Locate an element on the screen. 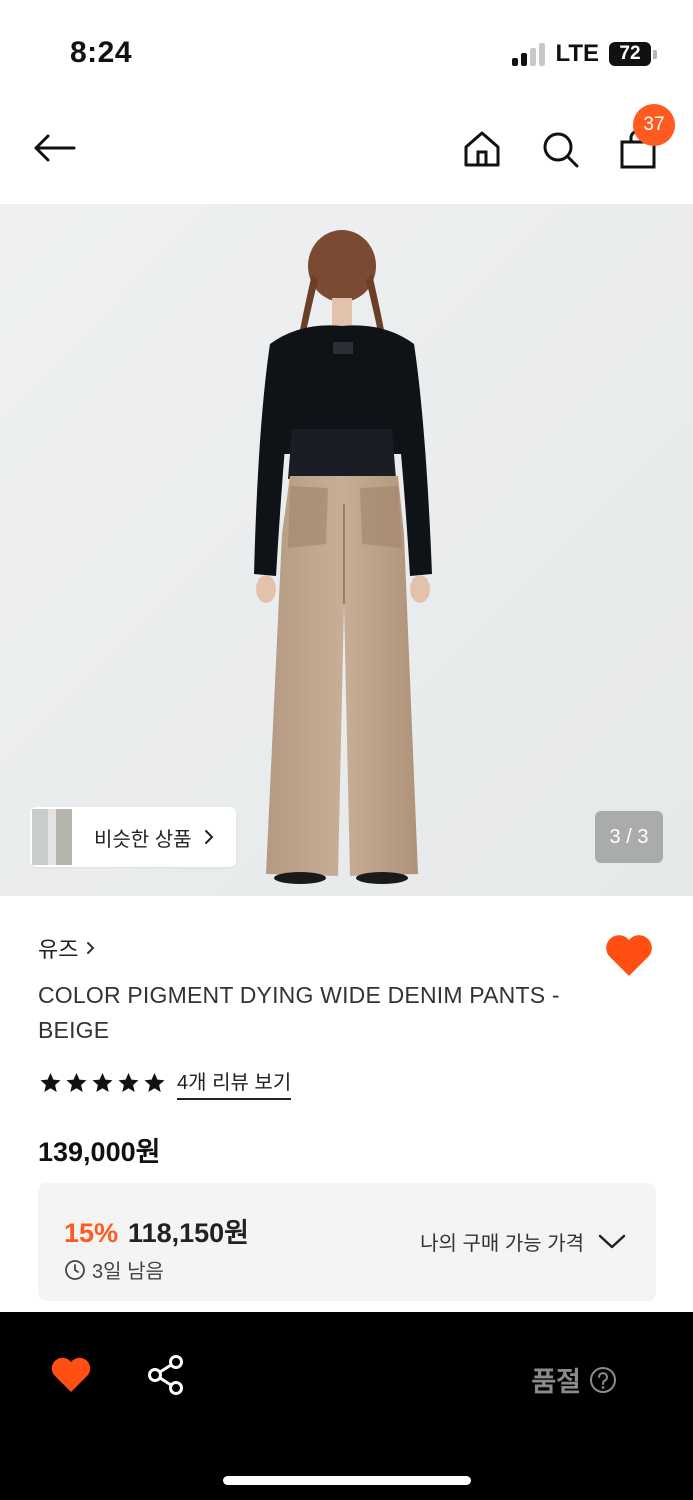 Image resolution: width=693 pixels, height=1500 pixels. signal-icon is located at coordinates (529, 54).